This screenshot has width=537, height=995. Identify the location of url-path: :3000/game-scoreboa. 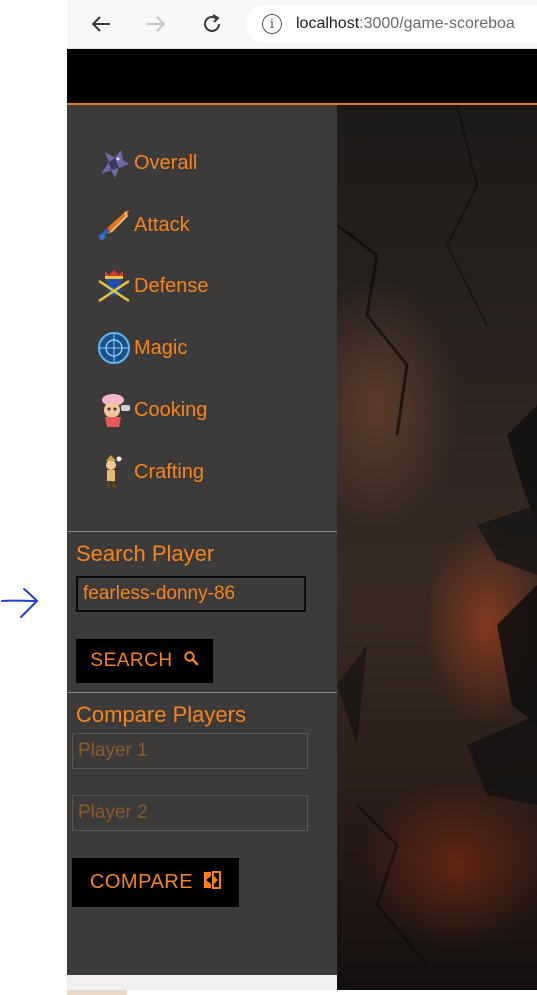
(437, 23).